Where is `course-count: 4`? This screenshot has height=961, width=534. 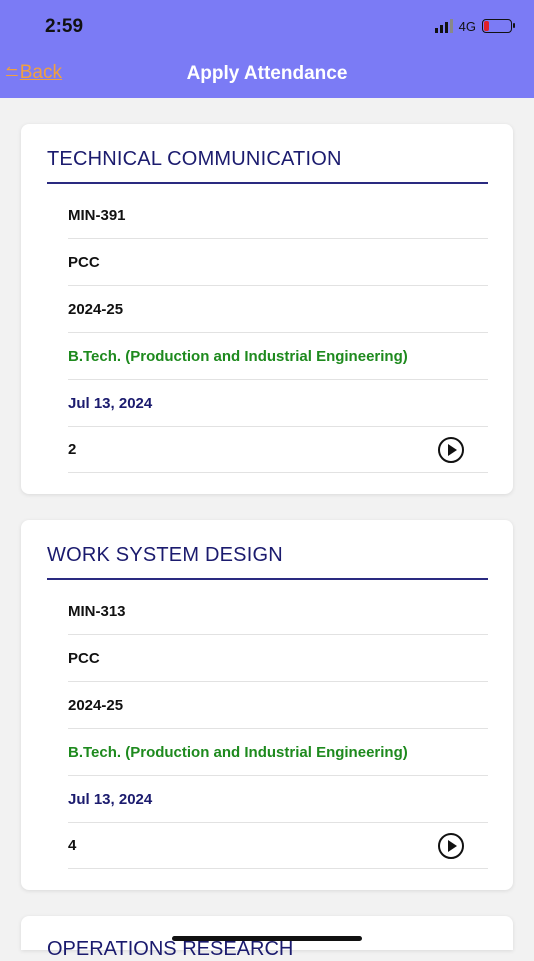
course-count: 4 is located at coordinates (72, 845).